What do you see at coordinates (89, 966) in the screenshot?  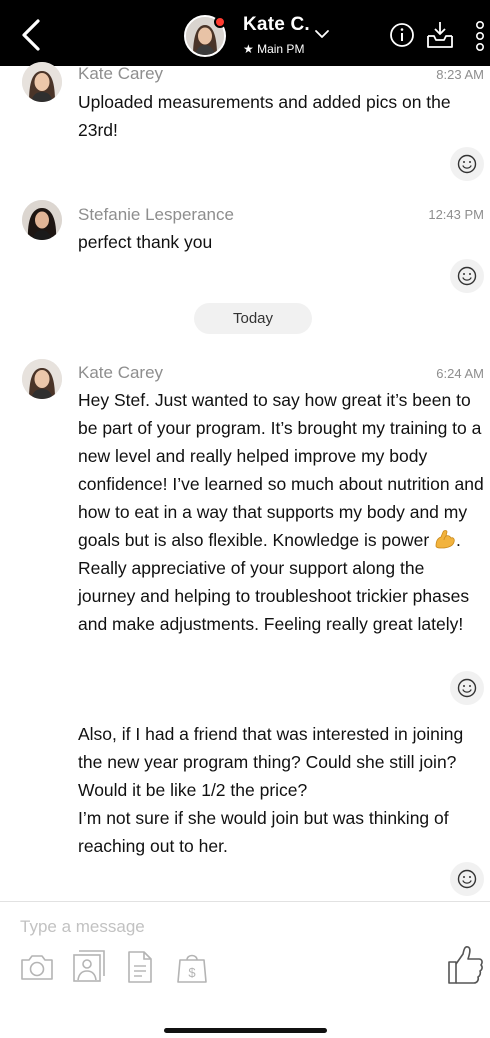 I see `photo-library-icon` at bounding box center [89, 966].